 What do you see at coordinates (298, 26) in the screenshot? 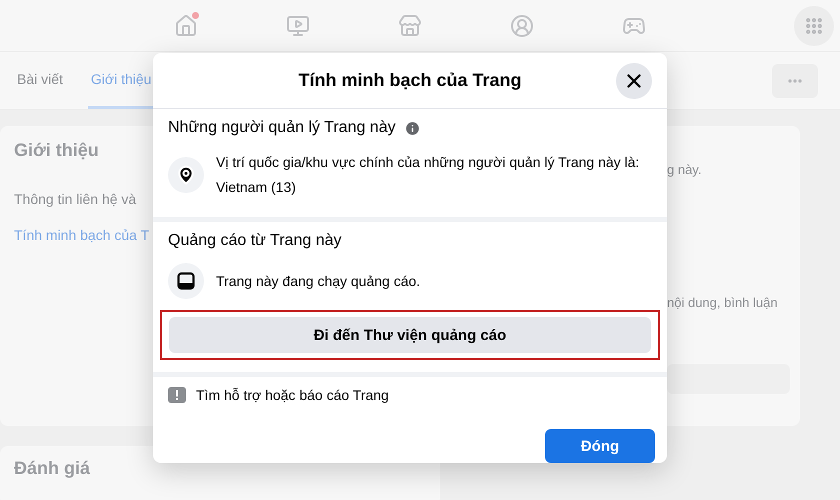
I see `video-icon` at bounding box center [298, 26].